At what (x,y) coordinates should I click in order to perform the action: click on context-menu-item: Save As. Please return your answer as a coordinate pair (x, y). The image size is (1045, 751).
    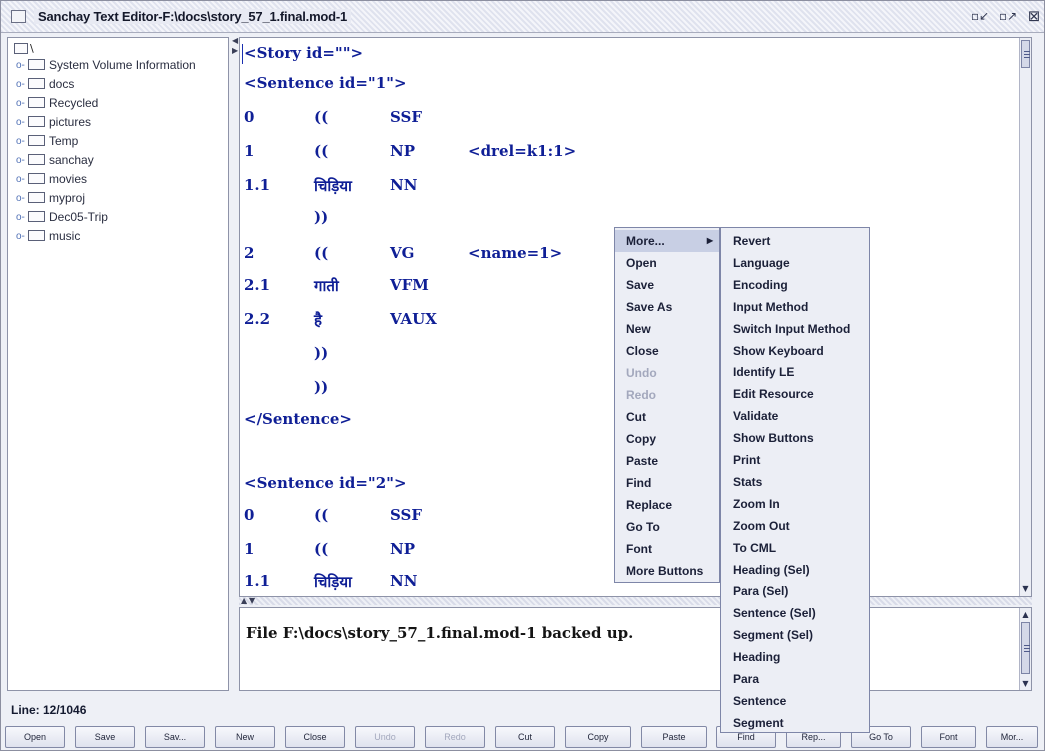
    Looking at the image, I should click on (667, 307).